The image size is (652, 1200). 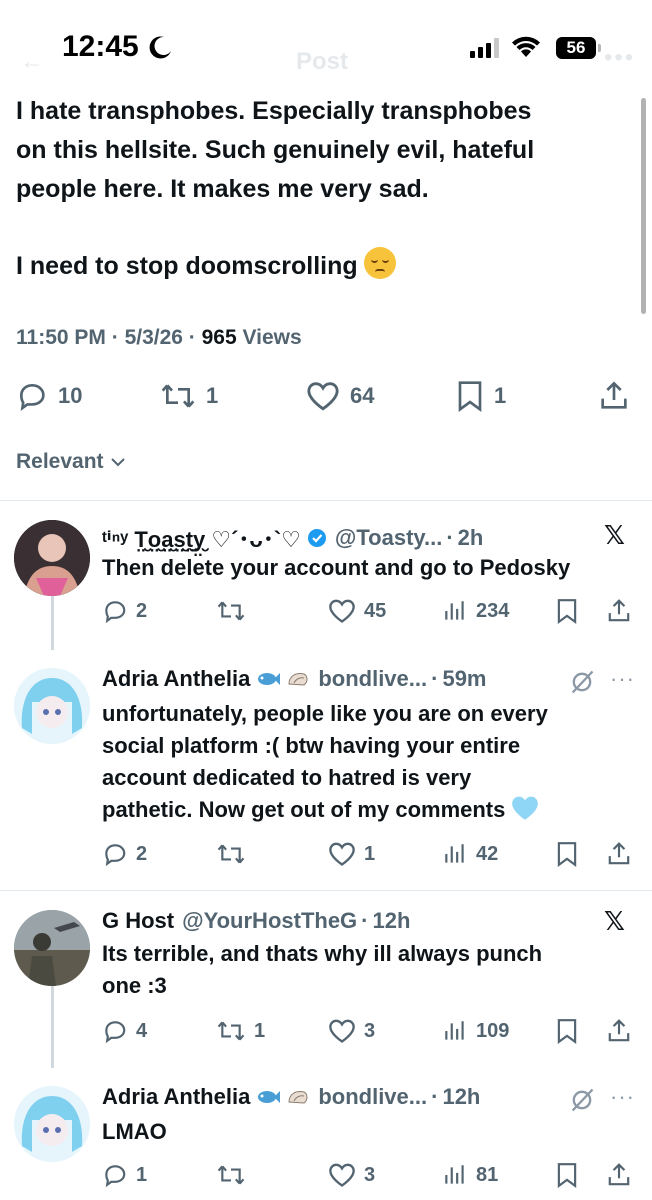 What do you see at coordinates (321, 266) in the screenshot?
I see `tweet-line: I need to stop doomscrolling` at bounding box center [321, 266].